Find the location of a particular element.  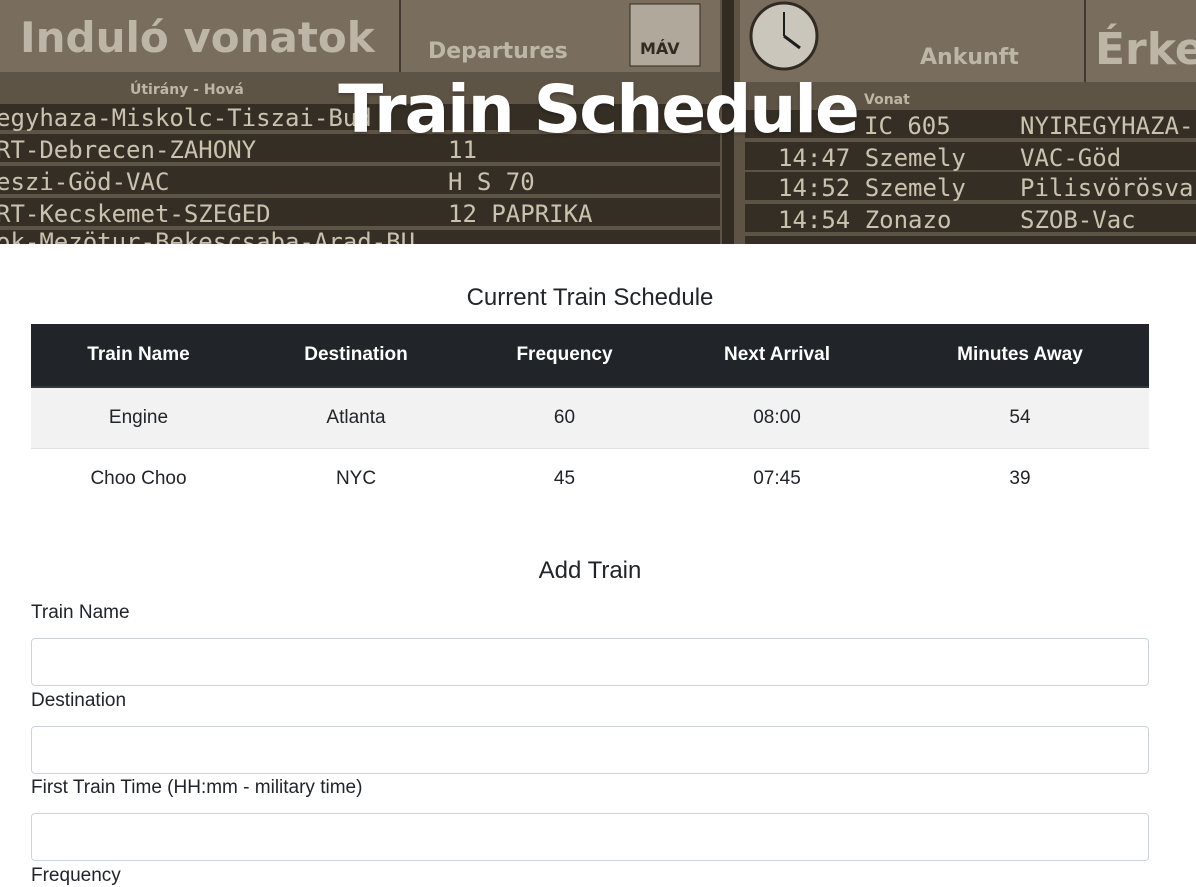

column-header-train-name: Train Name is located at coordinates (138, 356).